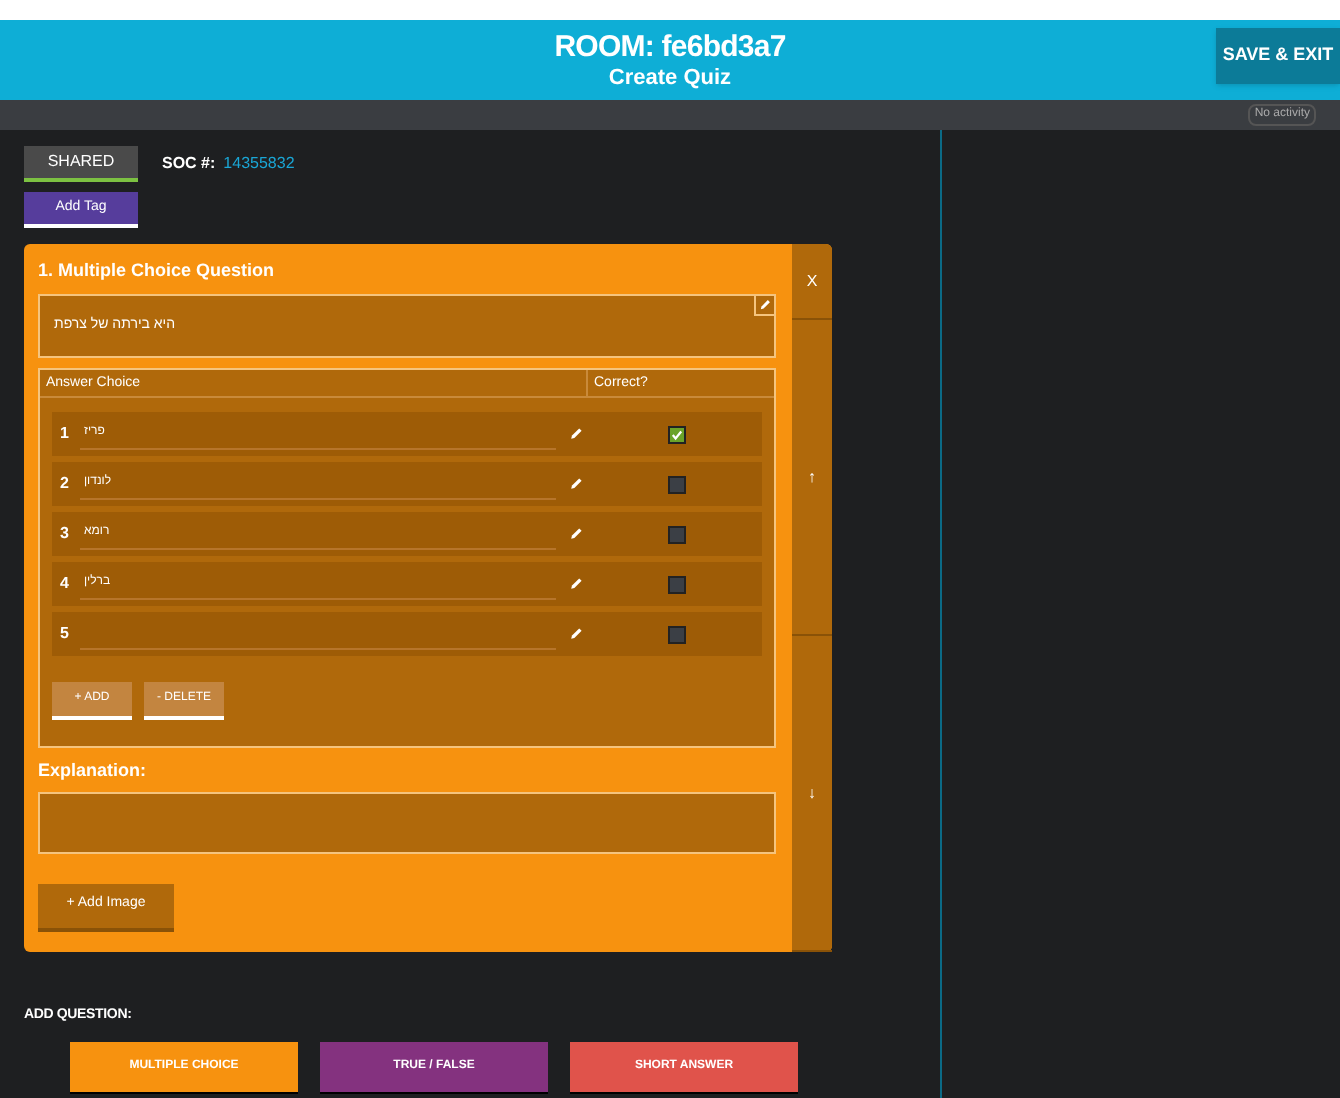 The width and height of the screenshot is (1340, 1098). What do you see at coordinates (157, 271) in the screenshot?
I see `question-title: 1. Multiple Choice Question` at bounding box center [157, 271].